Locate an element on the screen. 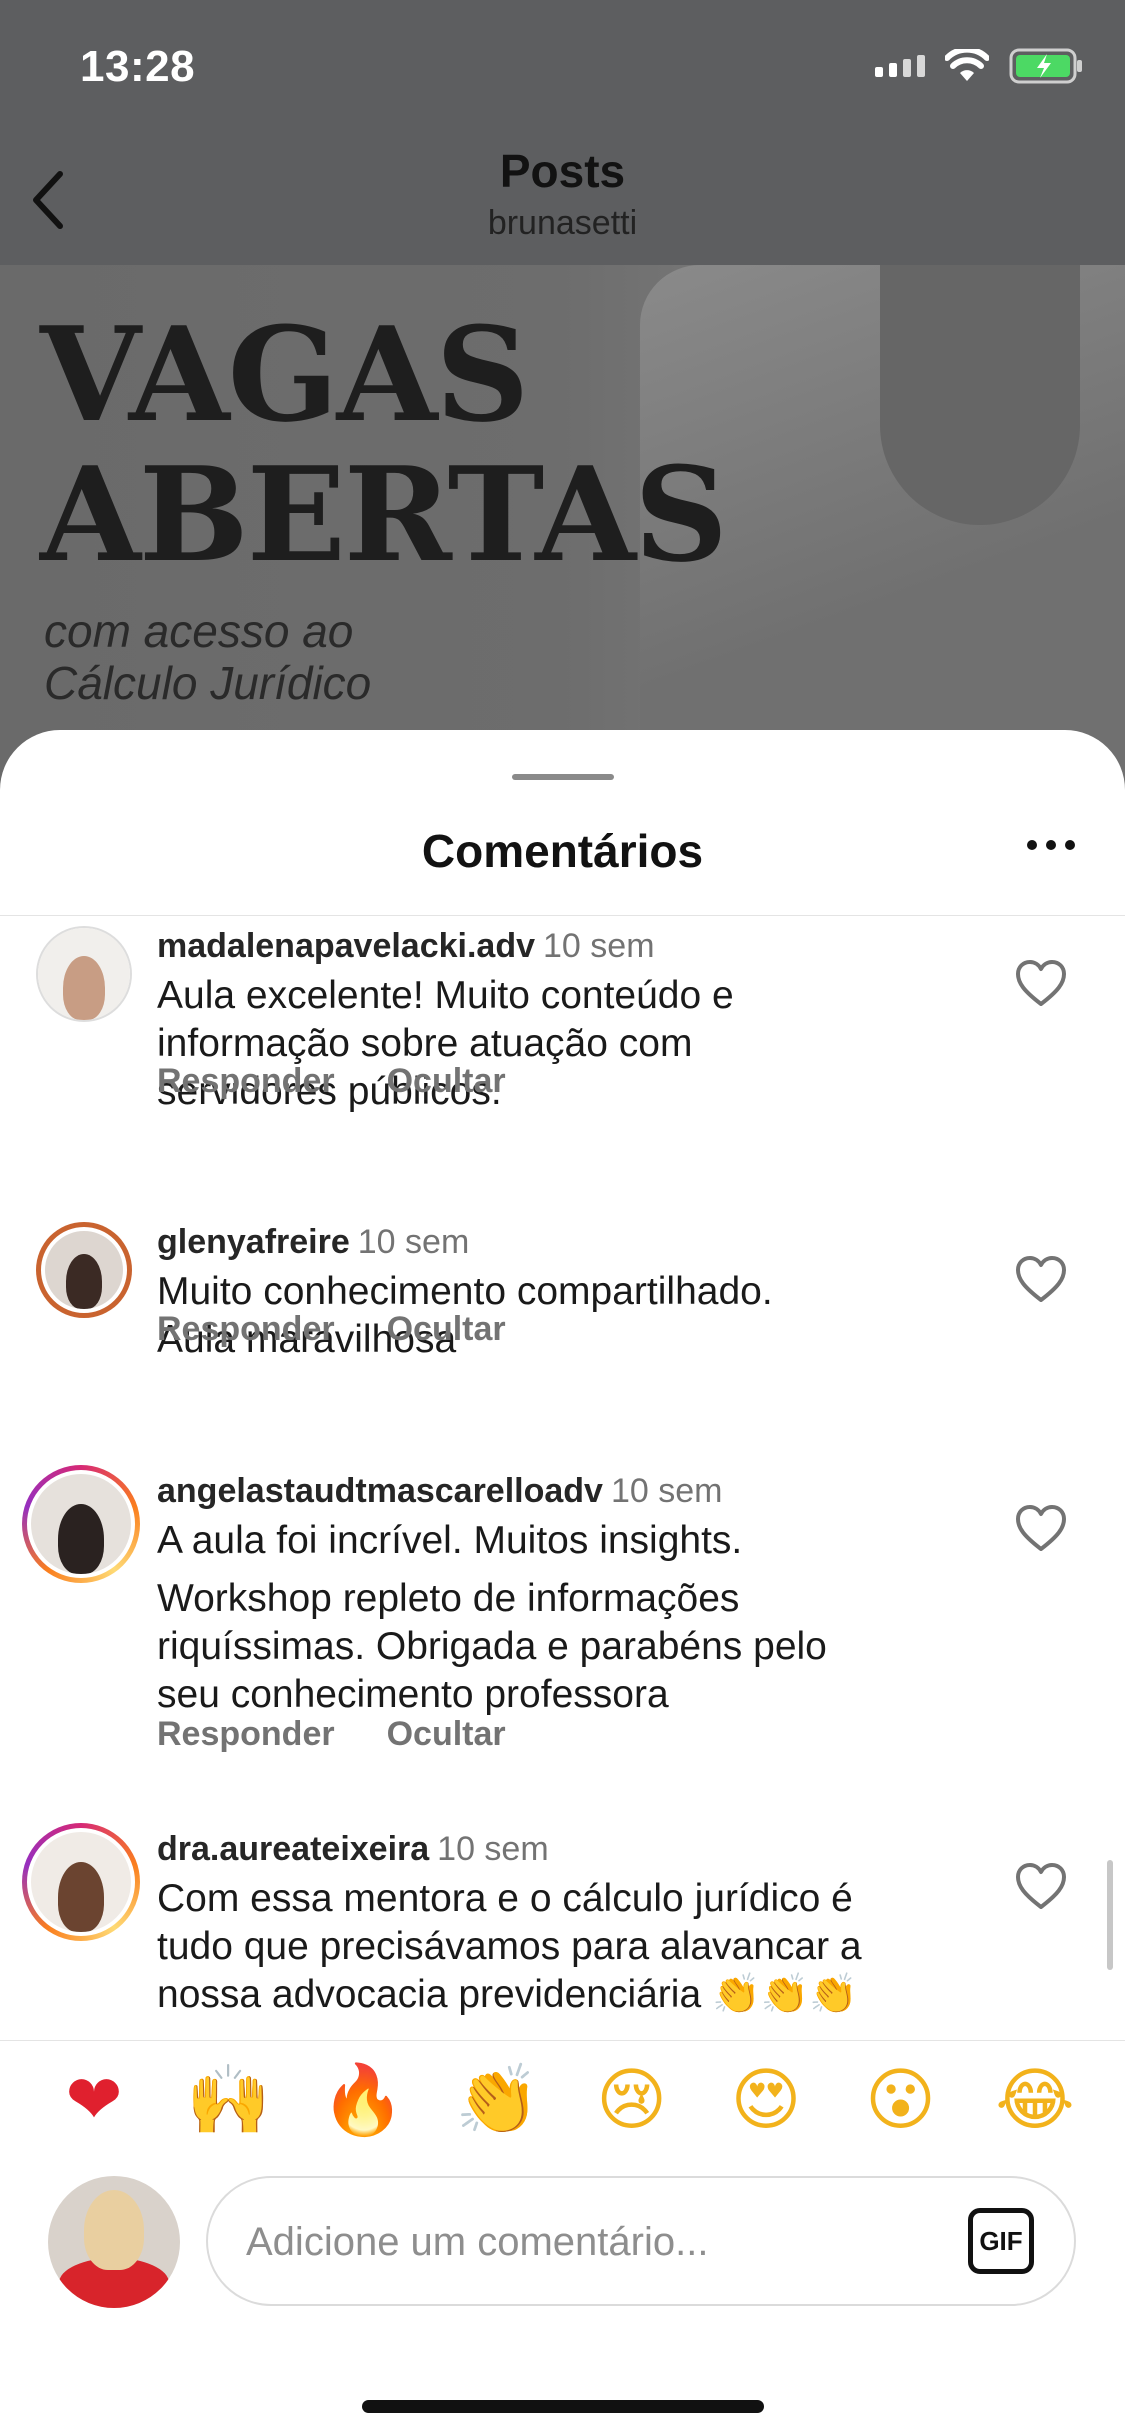 This screenshot has width=1125, height=2436. comment-username: glenyafreire is located at coordinates (253, 1242).